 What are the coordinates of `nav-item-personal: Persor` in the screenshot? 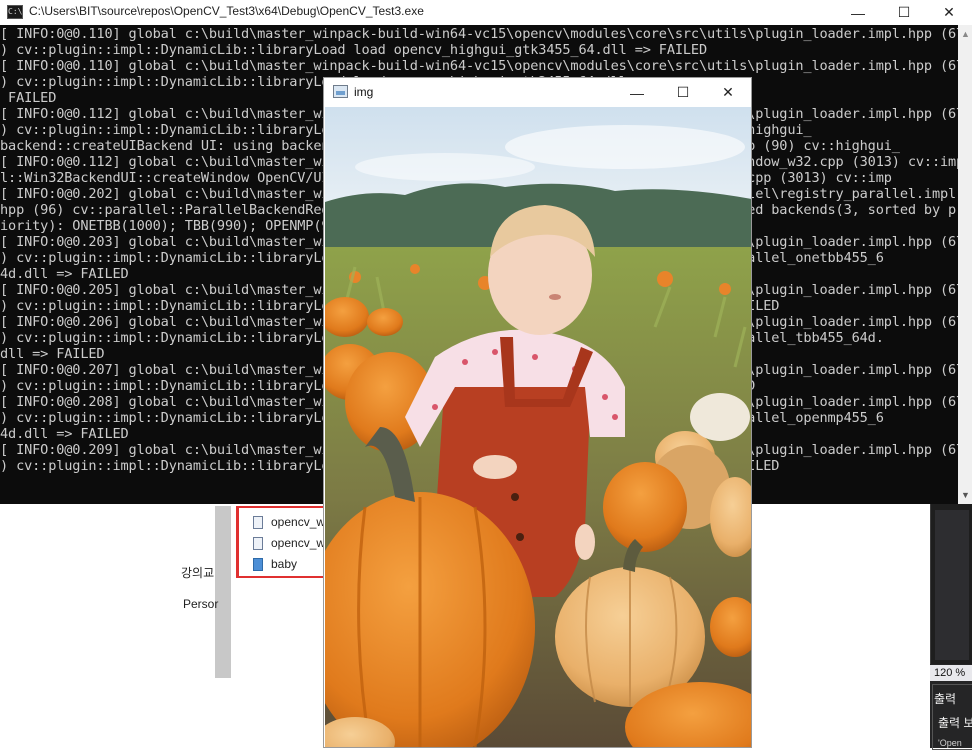 It's located at (200, 604).